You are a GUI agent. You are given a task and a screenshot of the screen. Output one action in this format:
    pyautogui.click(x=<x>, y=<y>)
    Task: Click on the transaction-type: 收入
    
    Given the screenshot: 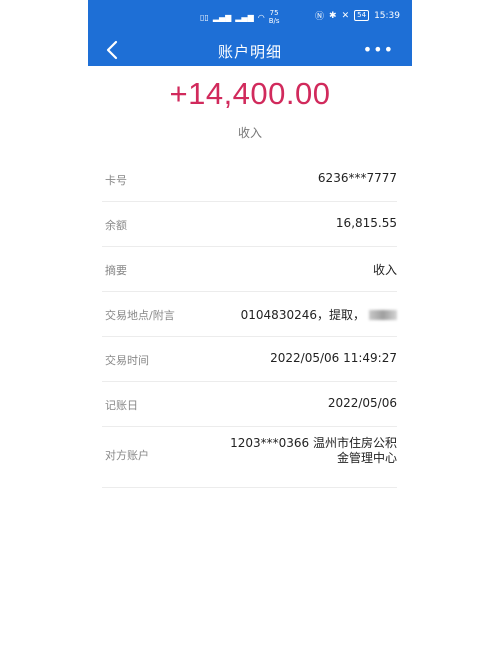 What is the action you would take?
    pyautogui.click(x=249, y=133)
    